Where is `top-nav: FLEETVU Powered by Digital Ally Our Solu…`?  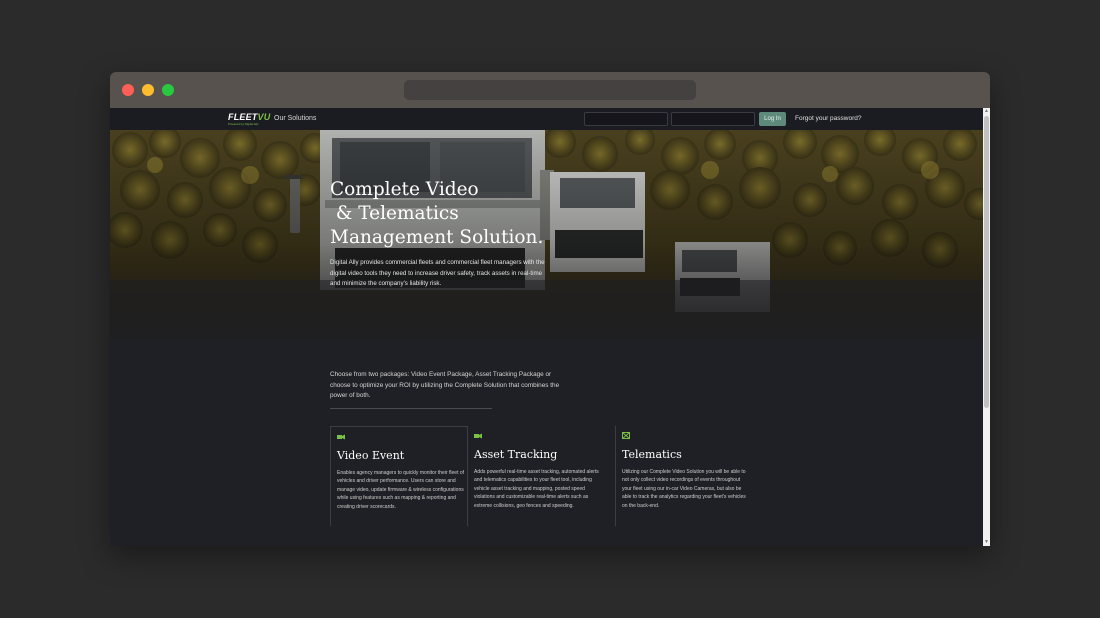
top-nav: FLEETVU Powered by Digital Ally Our Solu… is located at coordinates (546, 119).